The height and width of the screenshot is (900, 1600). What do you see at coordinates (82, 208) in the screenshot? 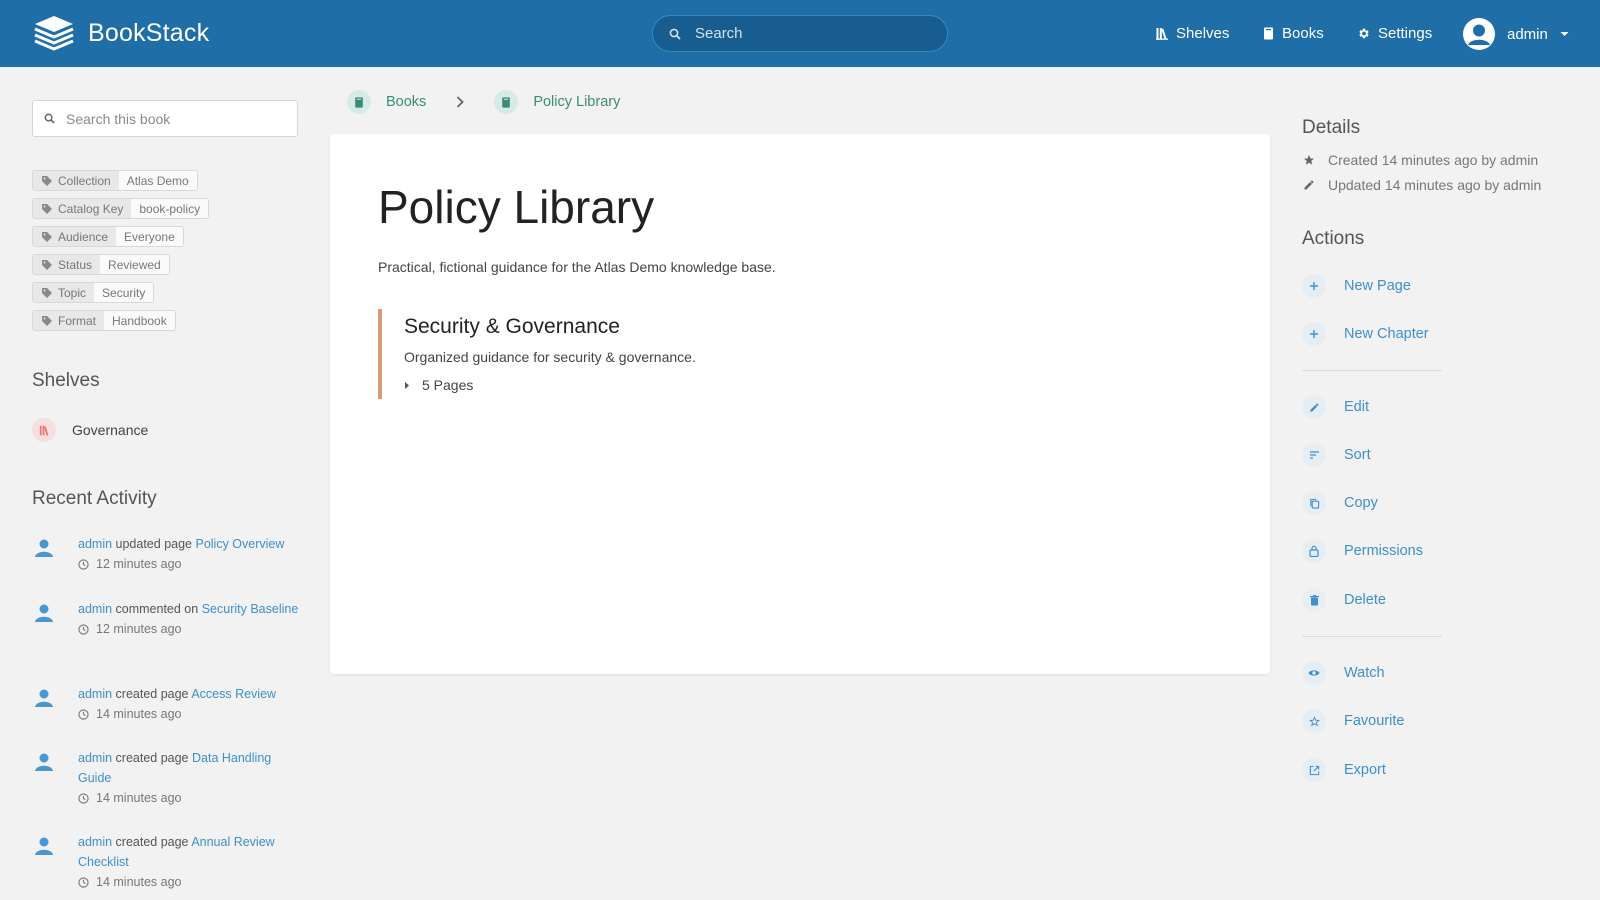
I see `tag-name-link: Catalog Key` at bounding box center [82, 208].